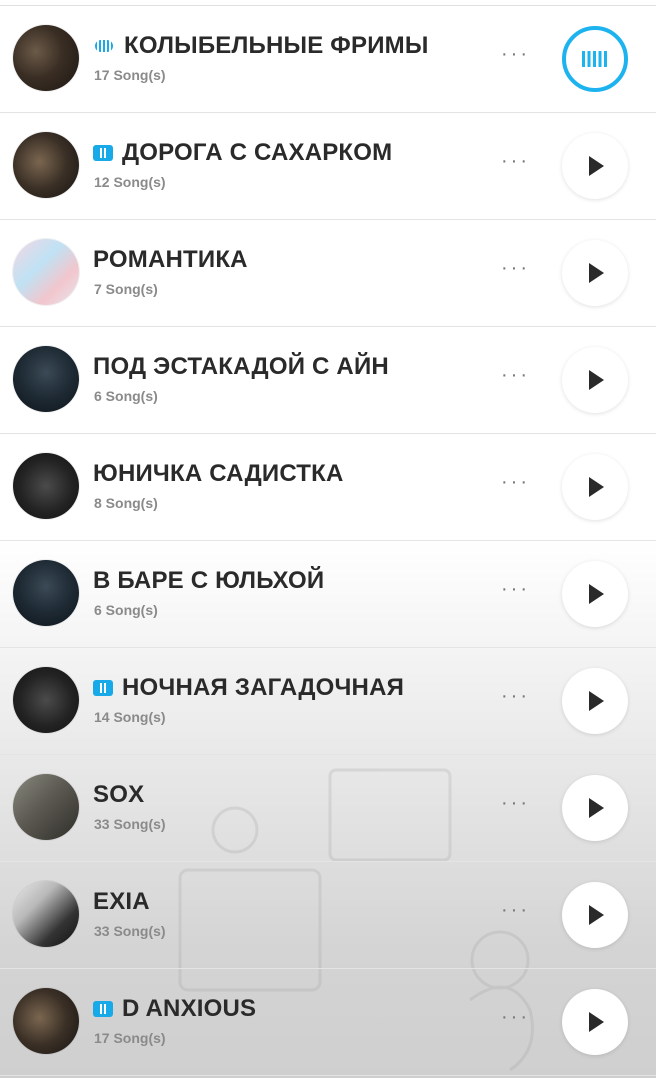 This screenshot has height=1078, width=656. I want to click on playlist-title: ЮНИЧКА САДИСТКА, so click(218, 473).